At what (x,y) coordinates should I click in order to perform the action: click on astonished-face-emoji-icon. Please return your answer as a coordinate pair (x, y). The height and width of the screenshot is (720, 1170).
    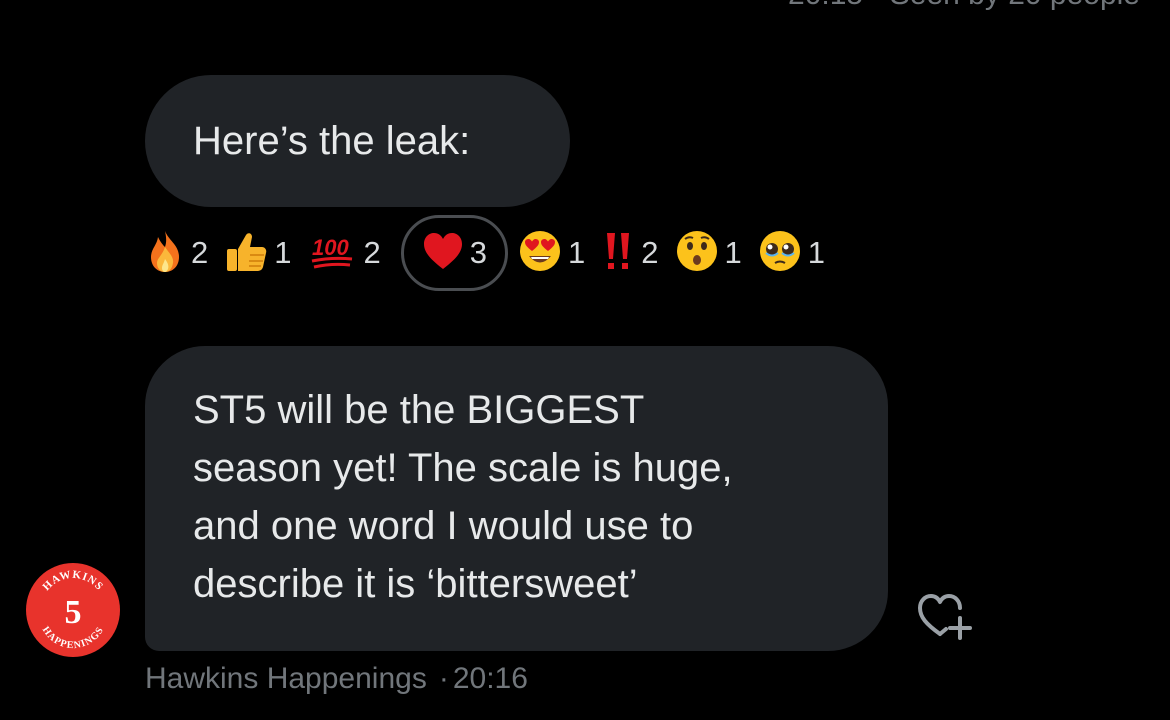
    Looking at the image, I should click on (697, 253).